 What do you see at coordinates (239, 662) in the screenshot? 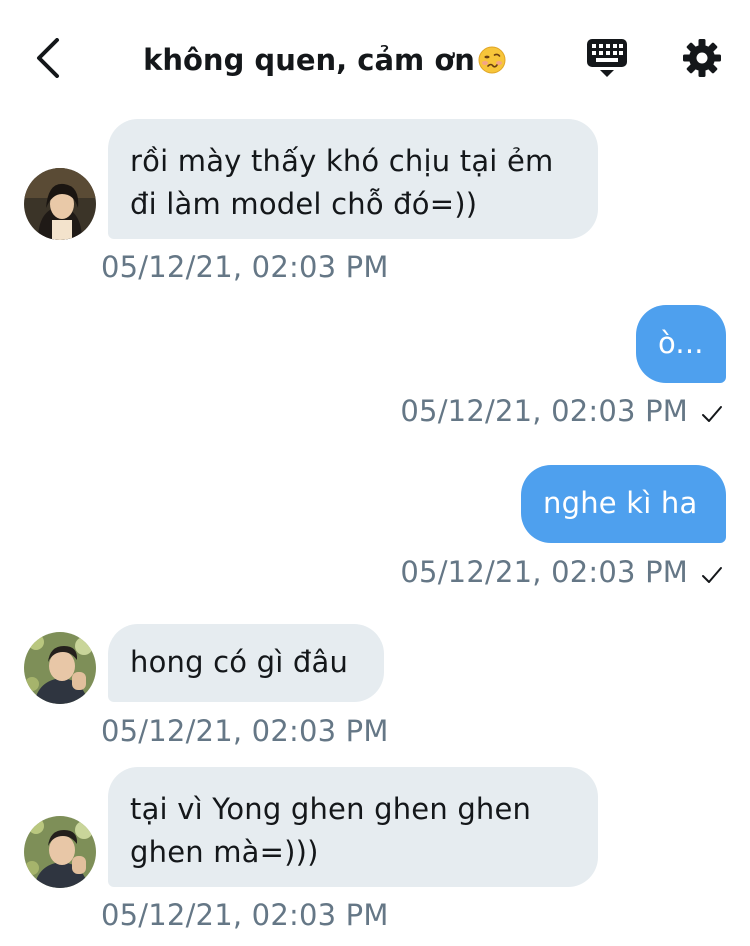
I see `message-line: hong có gì đâu` at bounding box center [239, 662].